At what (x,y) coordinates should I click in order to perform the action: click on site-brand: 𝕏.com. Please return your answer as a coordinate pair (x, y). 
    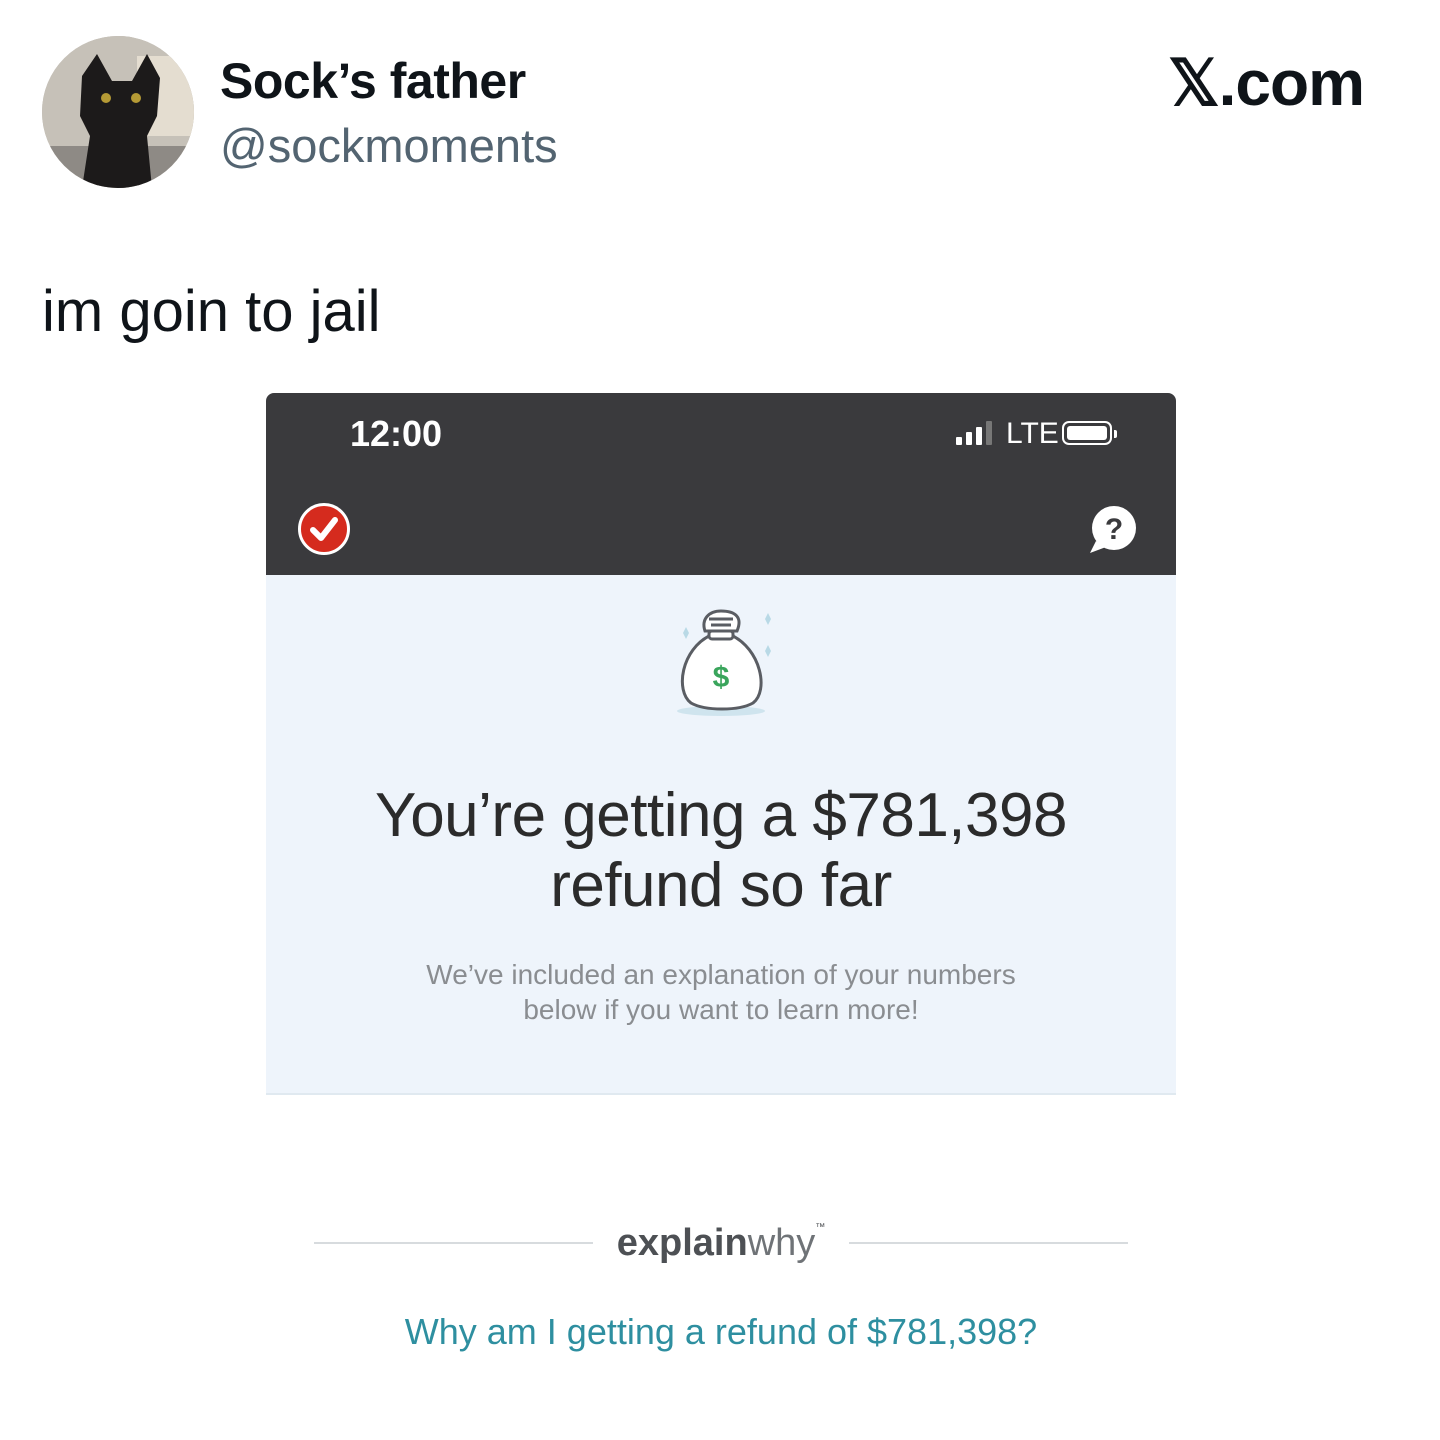
    Looking at the image, I should click on (1266, 83).